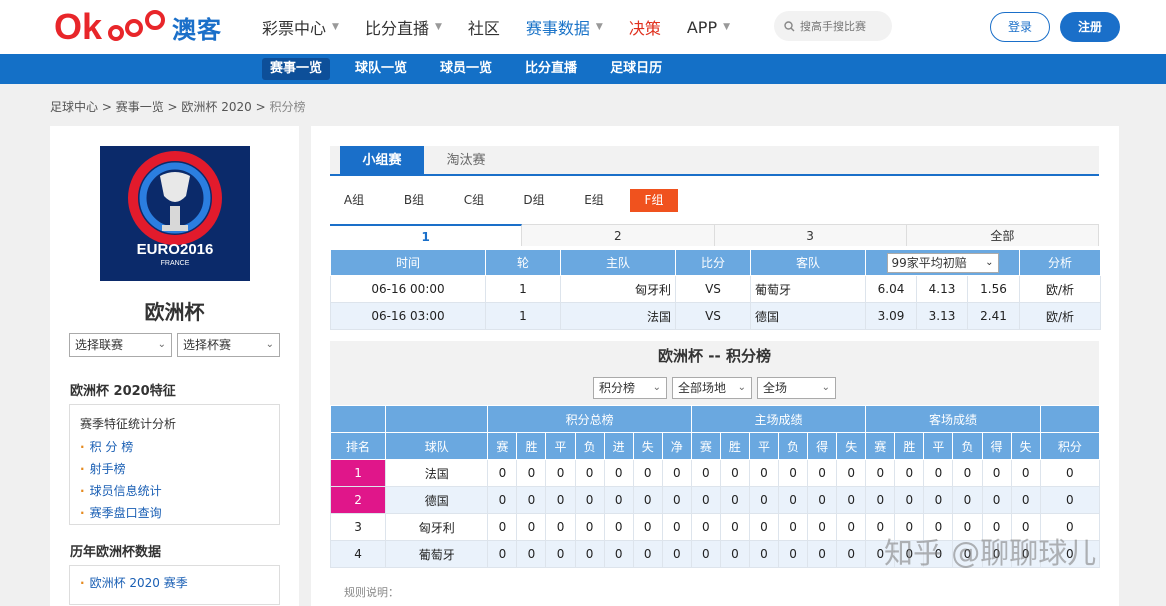 This screenshot has height=606, width=1166. What do you see at coordinates (228, 345) in the screenshot?
I see `select-cup-dropdown: 选择杯赛 ⌄` at bounding box center [228, 345].